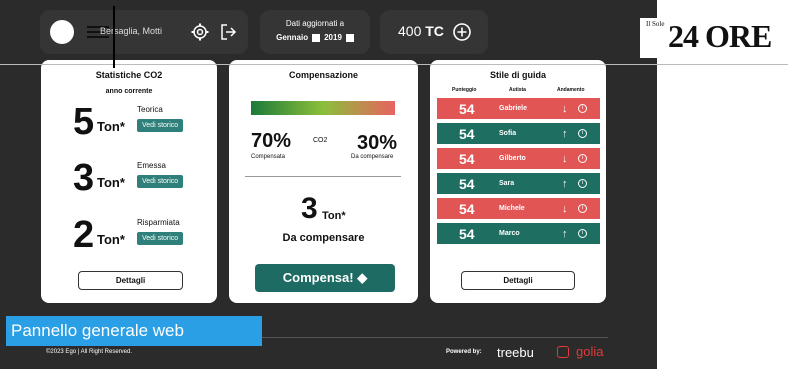 The image size is (788, 369). I want to click on driver-row: 54 Michele ↓ i, so click(518, 208).